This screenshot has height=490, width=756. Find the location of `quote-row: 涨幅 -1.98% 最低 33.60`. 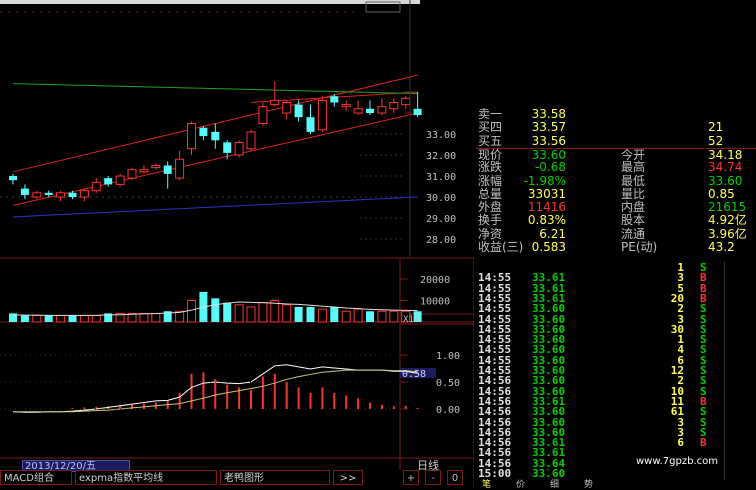

quote-row: 涨幅 -1.98% 最低 33.60 is located at coordinates (616, 180).